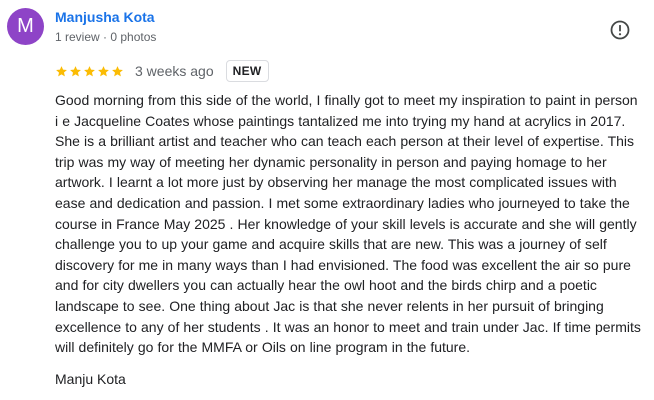 The image size is (654, 400). Describe the element at coordinates (106, 37) in the screenshot. I see `reviewer-meta: 1 review · 0 photos` at that location.